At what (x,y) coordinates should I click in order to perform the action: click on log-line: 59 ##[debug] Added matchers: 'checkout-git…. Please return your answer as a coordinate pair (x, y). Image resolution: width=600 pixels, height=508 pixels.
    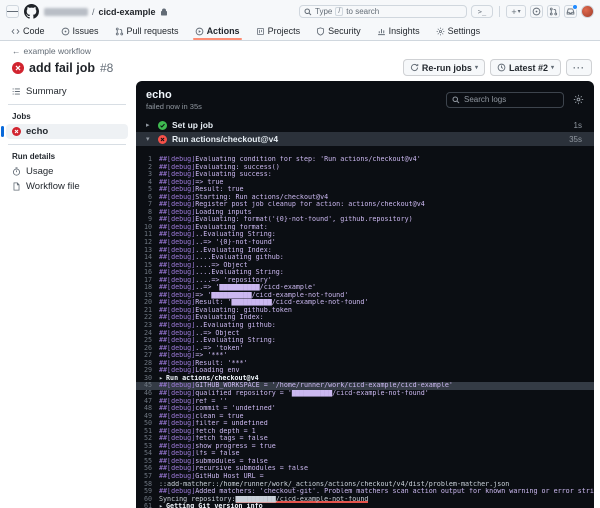
    Looking at the image, I should click on (365, 492).